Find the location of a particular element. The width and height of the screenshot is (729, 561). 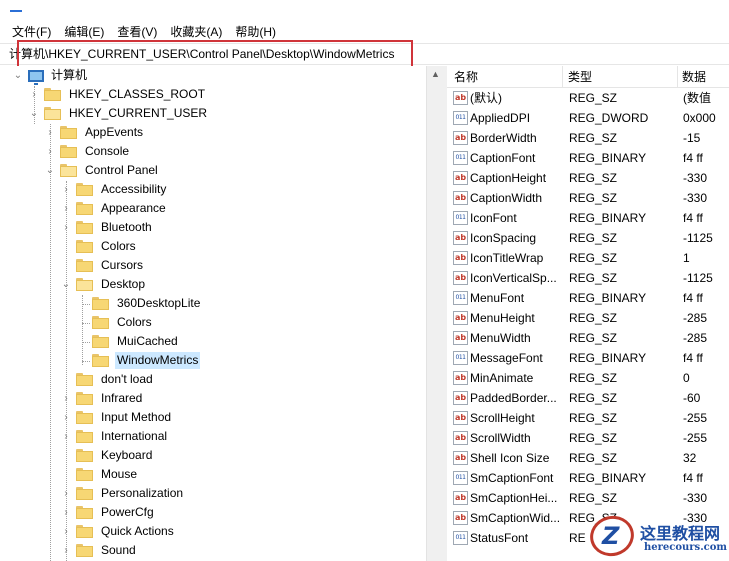

tree-node-desktop: ⌄ Desktop is located at coordinates (103, 284).